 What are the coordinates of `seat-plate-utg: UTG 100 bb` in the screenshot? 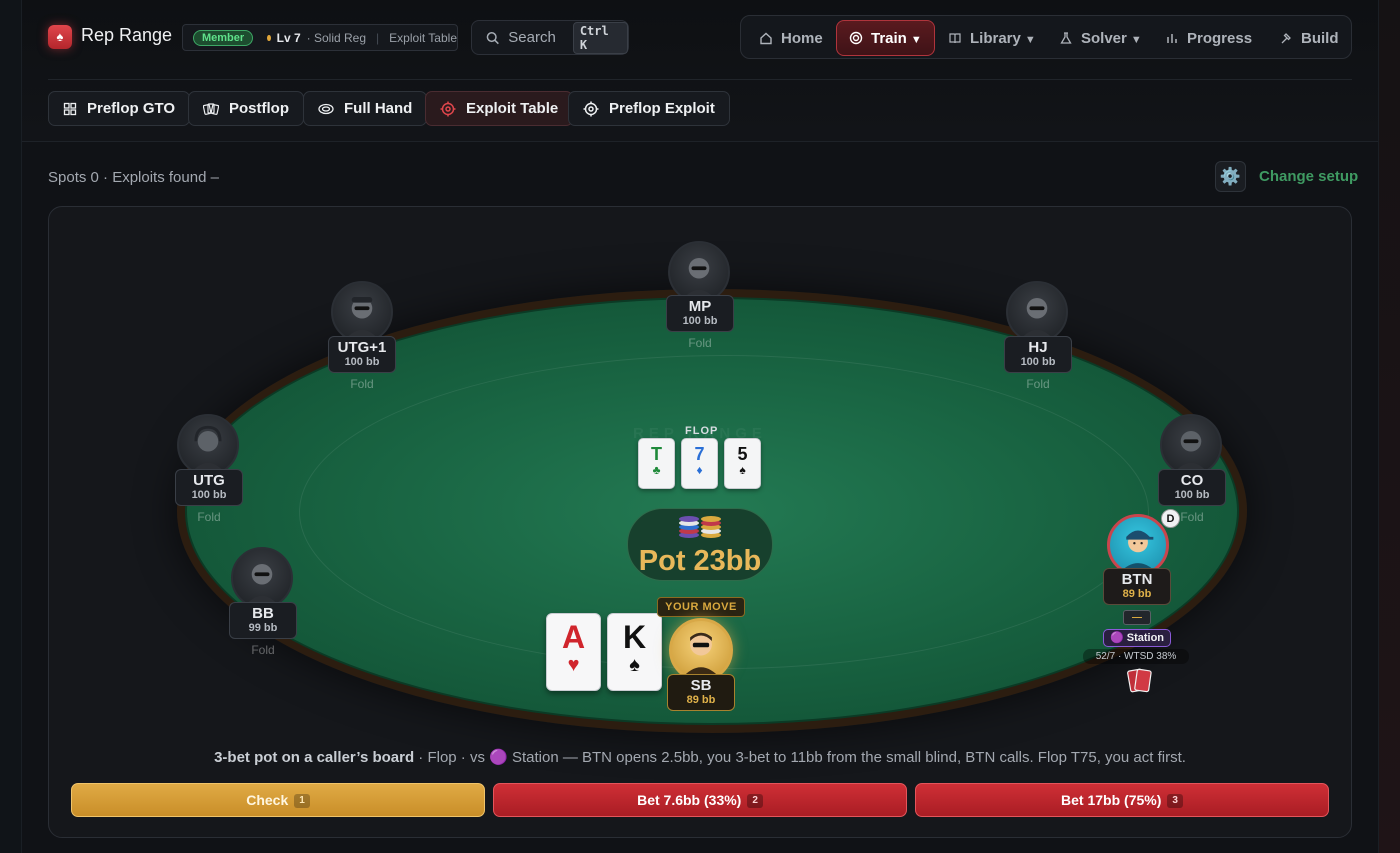 It's located at (209, 487).